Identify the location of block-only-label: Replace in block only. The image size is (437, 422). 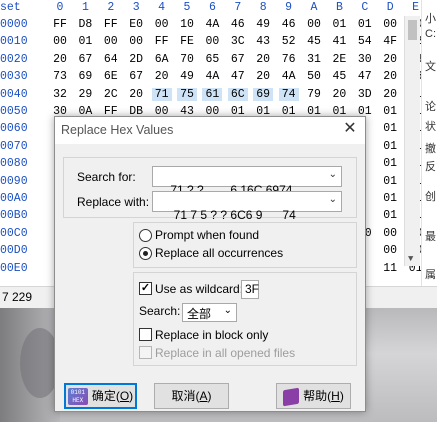
(211, 335).